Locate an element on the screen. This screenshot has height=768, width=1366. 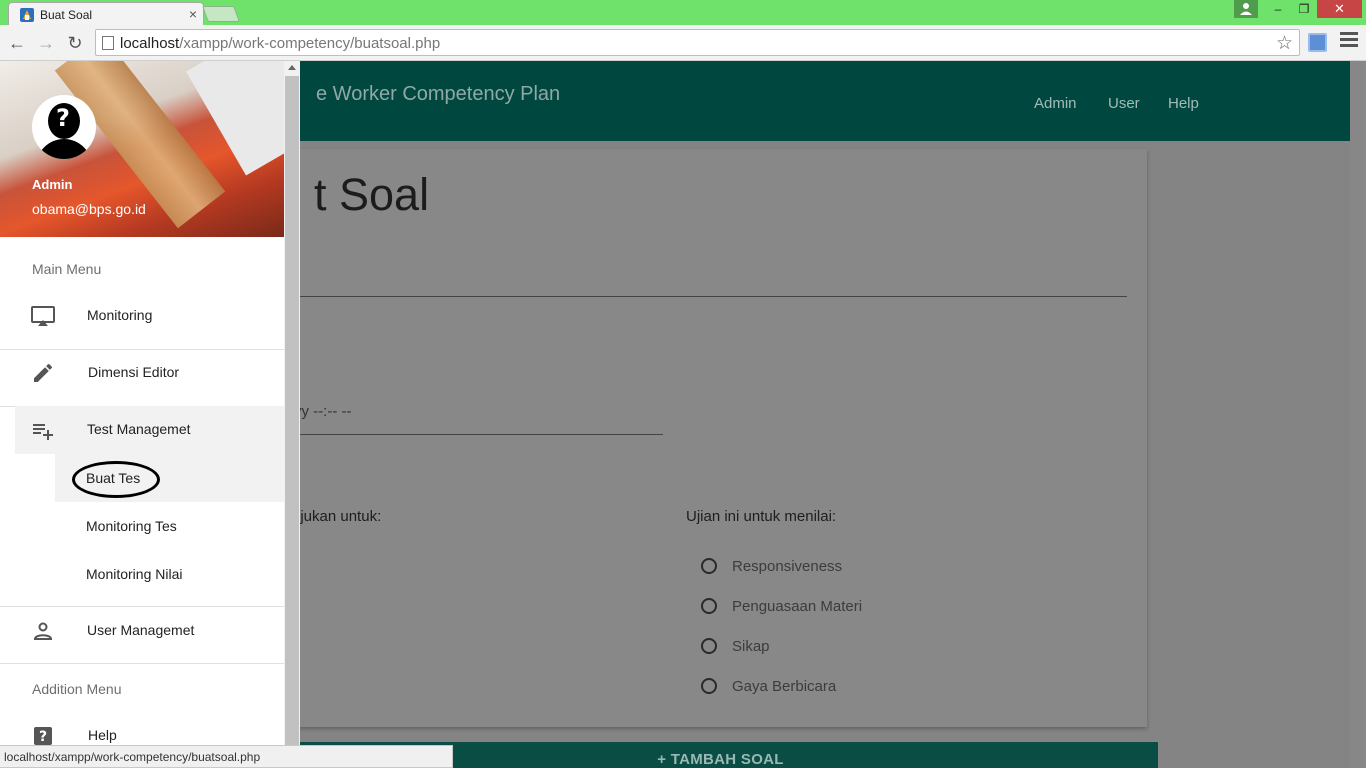
close-window-button: ✕ is located at coordinates (1339, 9).